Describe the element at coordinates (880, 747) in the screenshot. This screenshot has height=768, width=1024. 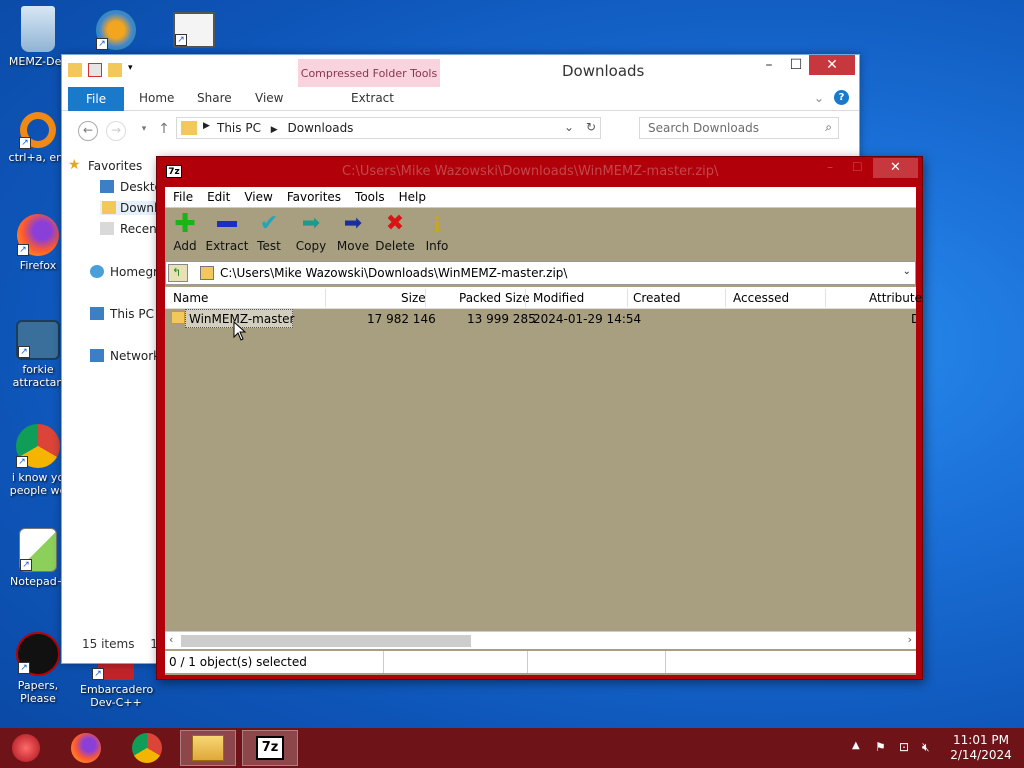
I see `action-center-flag-icon: ⚑` at that location.